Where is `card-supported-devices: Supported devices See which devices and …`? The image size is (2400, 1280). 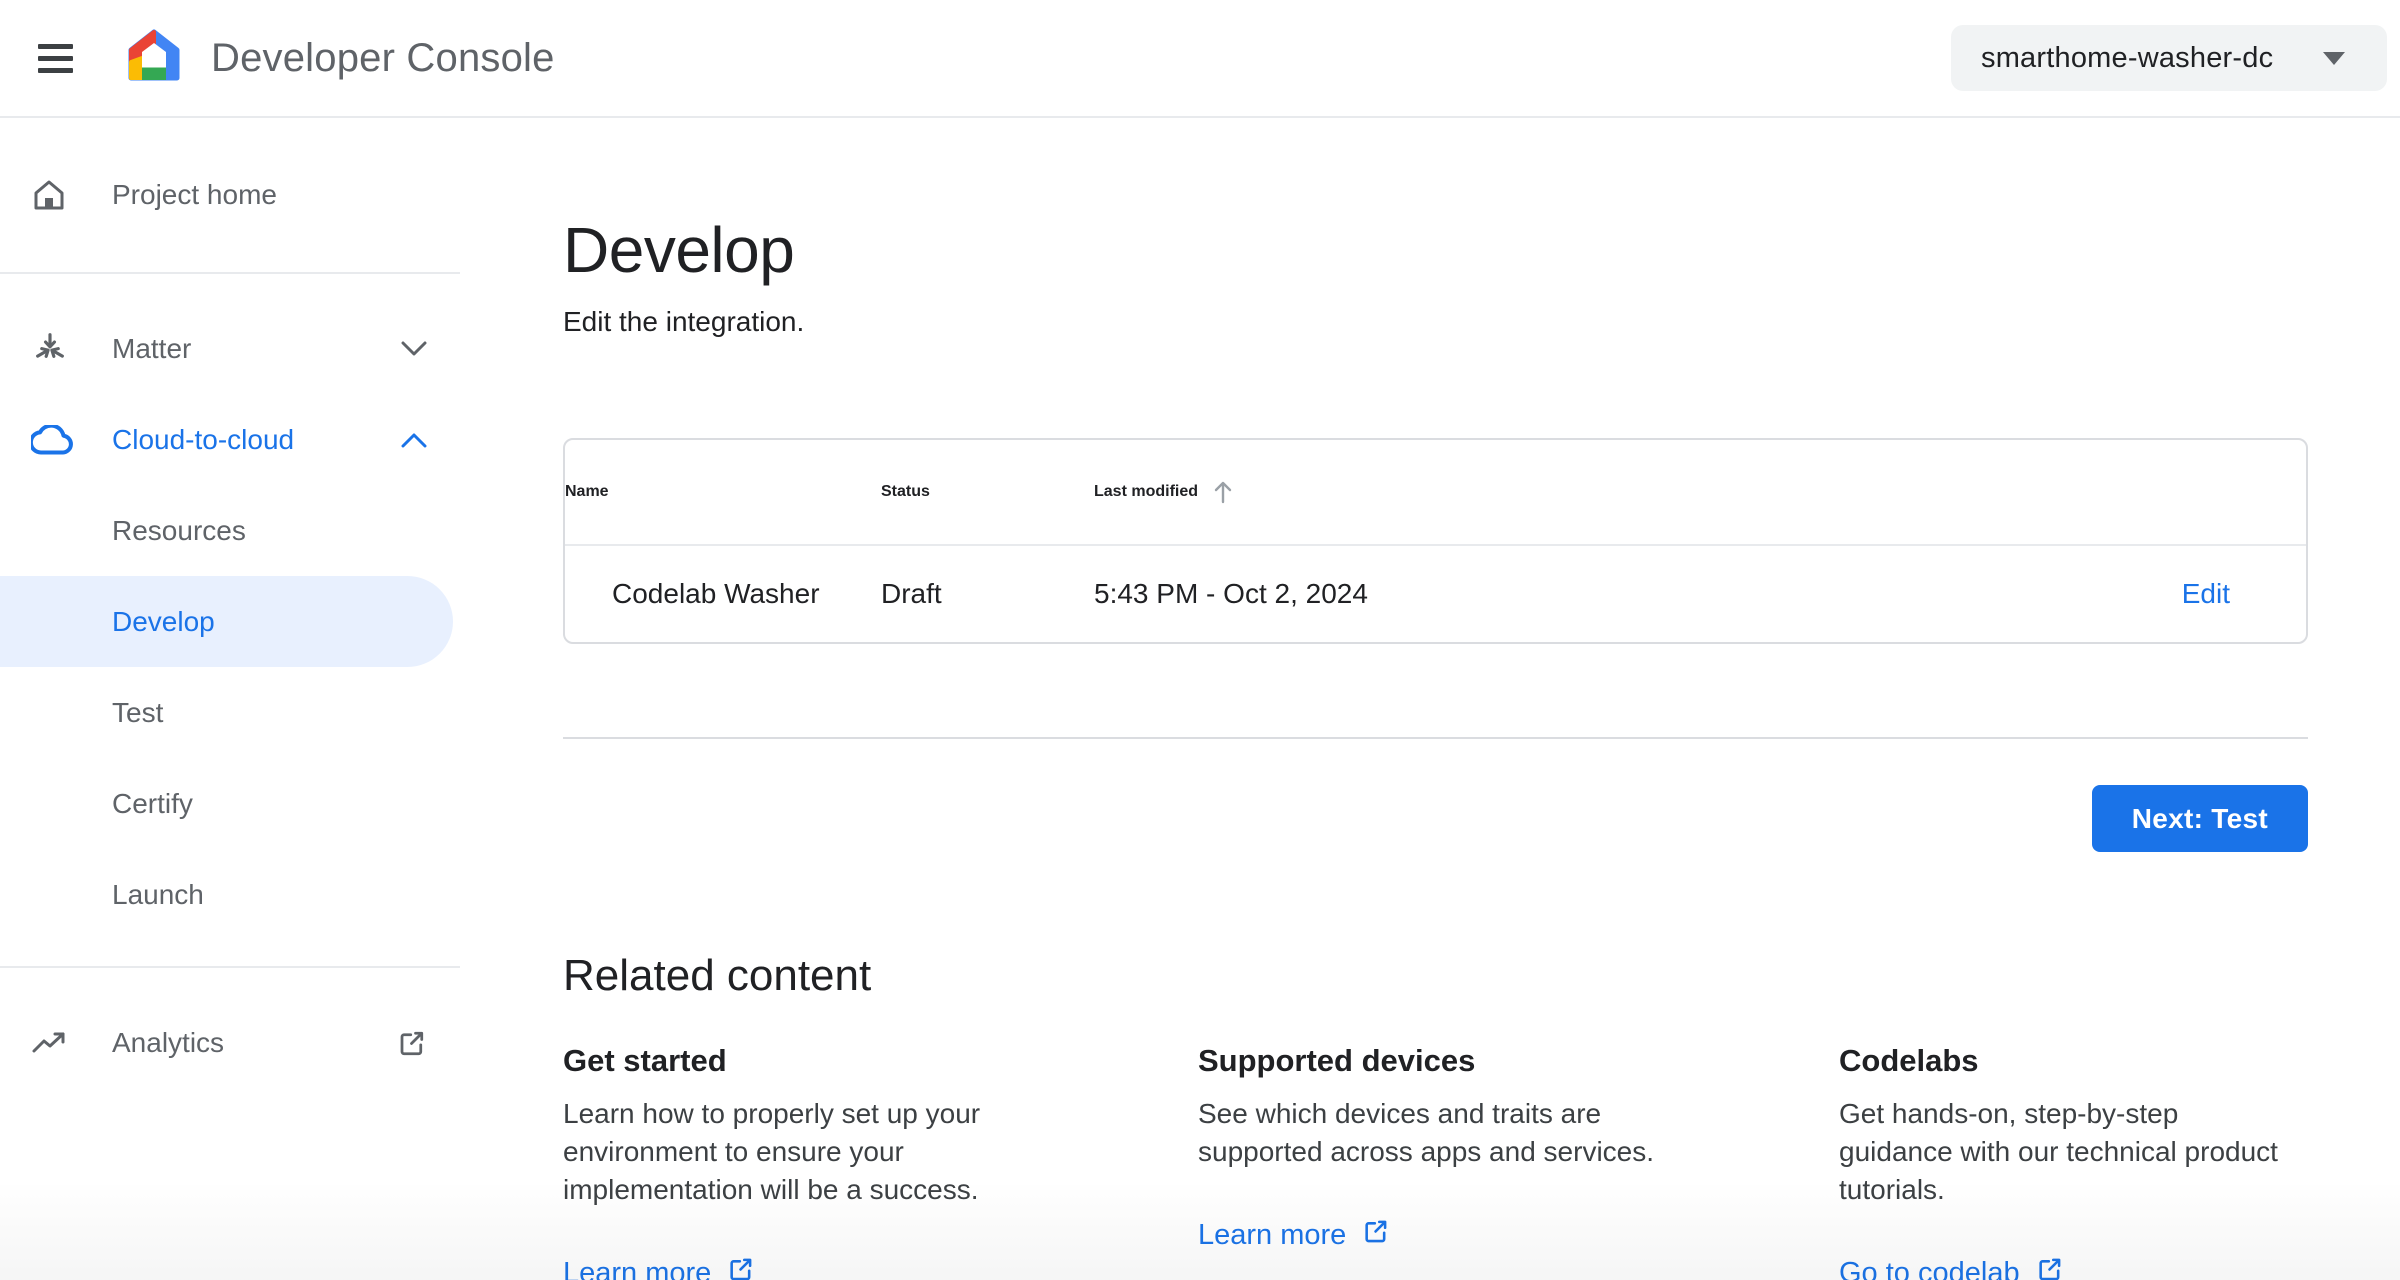 card-supported-devices: Supported devices See which devices and … is located at coordinates (1518, 1160).